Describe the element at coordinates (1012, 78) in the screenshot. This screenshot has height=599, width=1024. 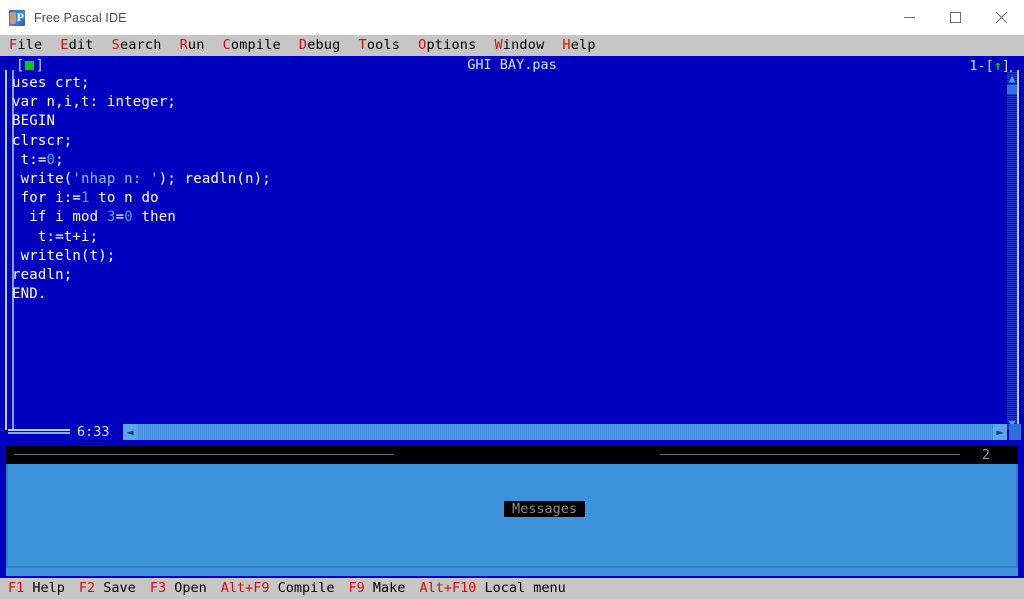
I see `scroll-up-arrow-icon: ▲` at that location.